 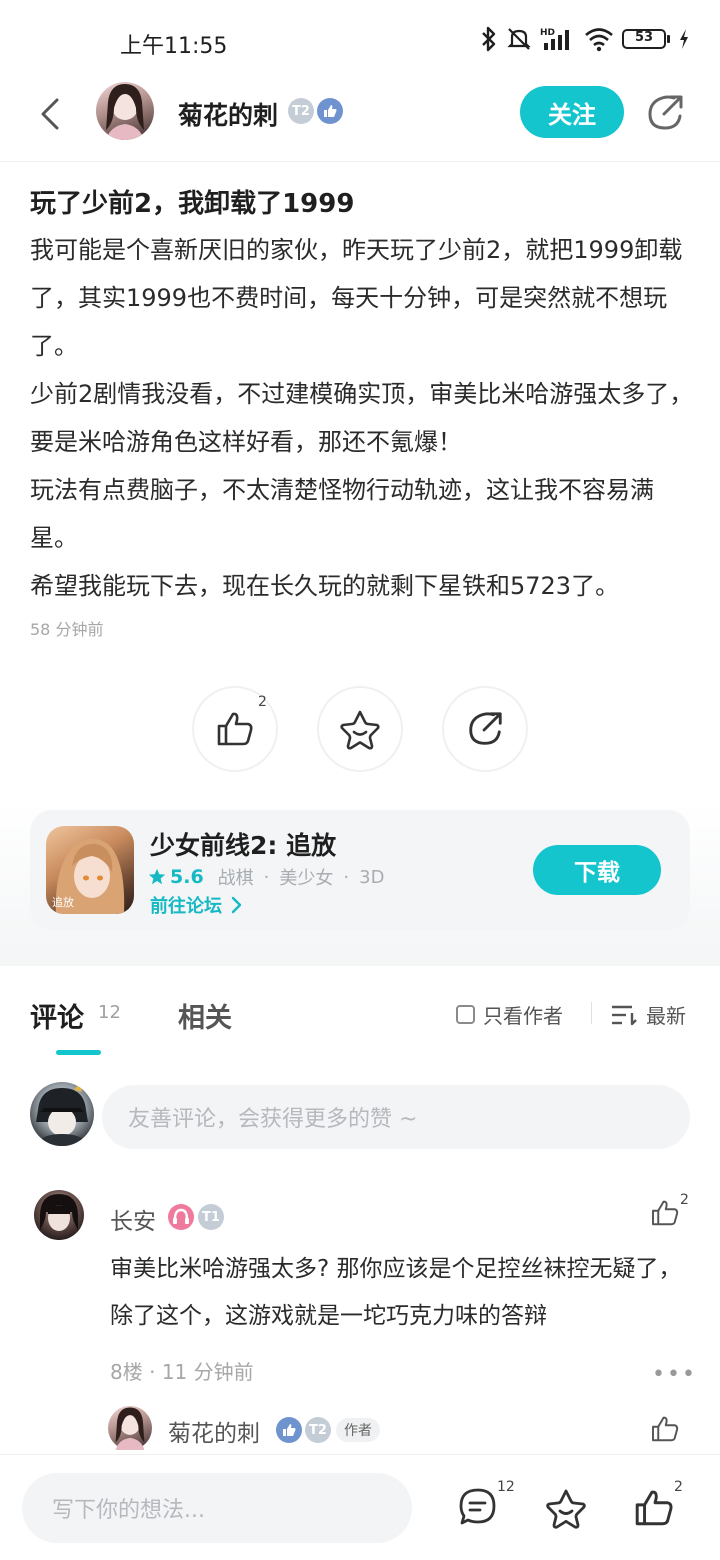 I want to click on author-name: 菊花的刺, so click(x=228, y=114).